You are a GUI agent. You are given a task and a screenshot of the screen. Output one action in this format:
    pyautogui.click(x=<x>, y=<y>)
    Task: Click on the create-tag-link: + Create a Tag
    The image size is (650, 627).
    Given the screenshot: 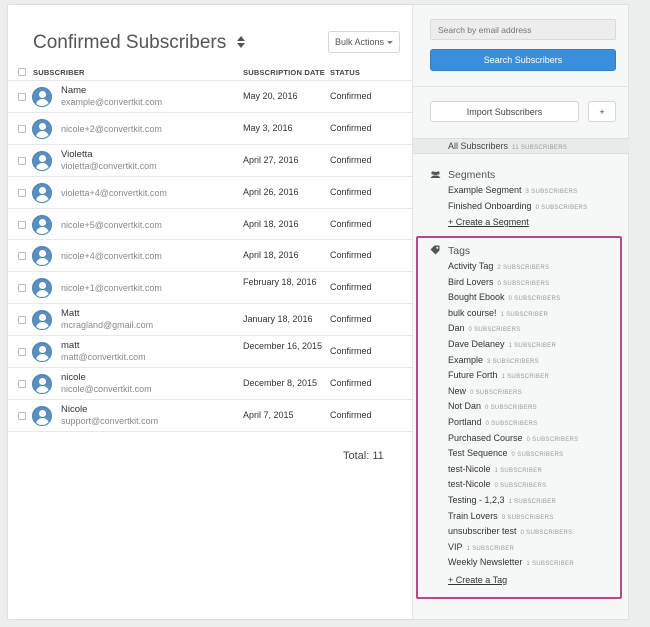 What is the action you would take?
    pyautogui.click(x=477, y=580)
    